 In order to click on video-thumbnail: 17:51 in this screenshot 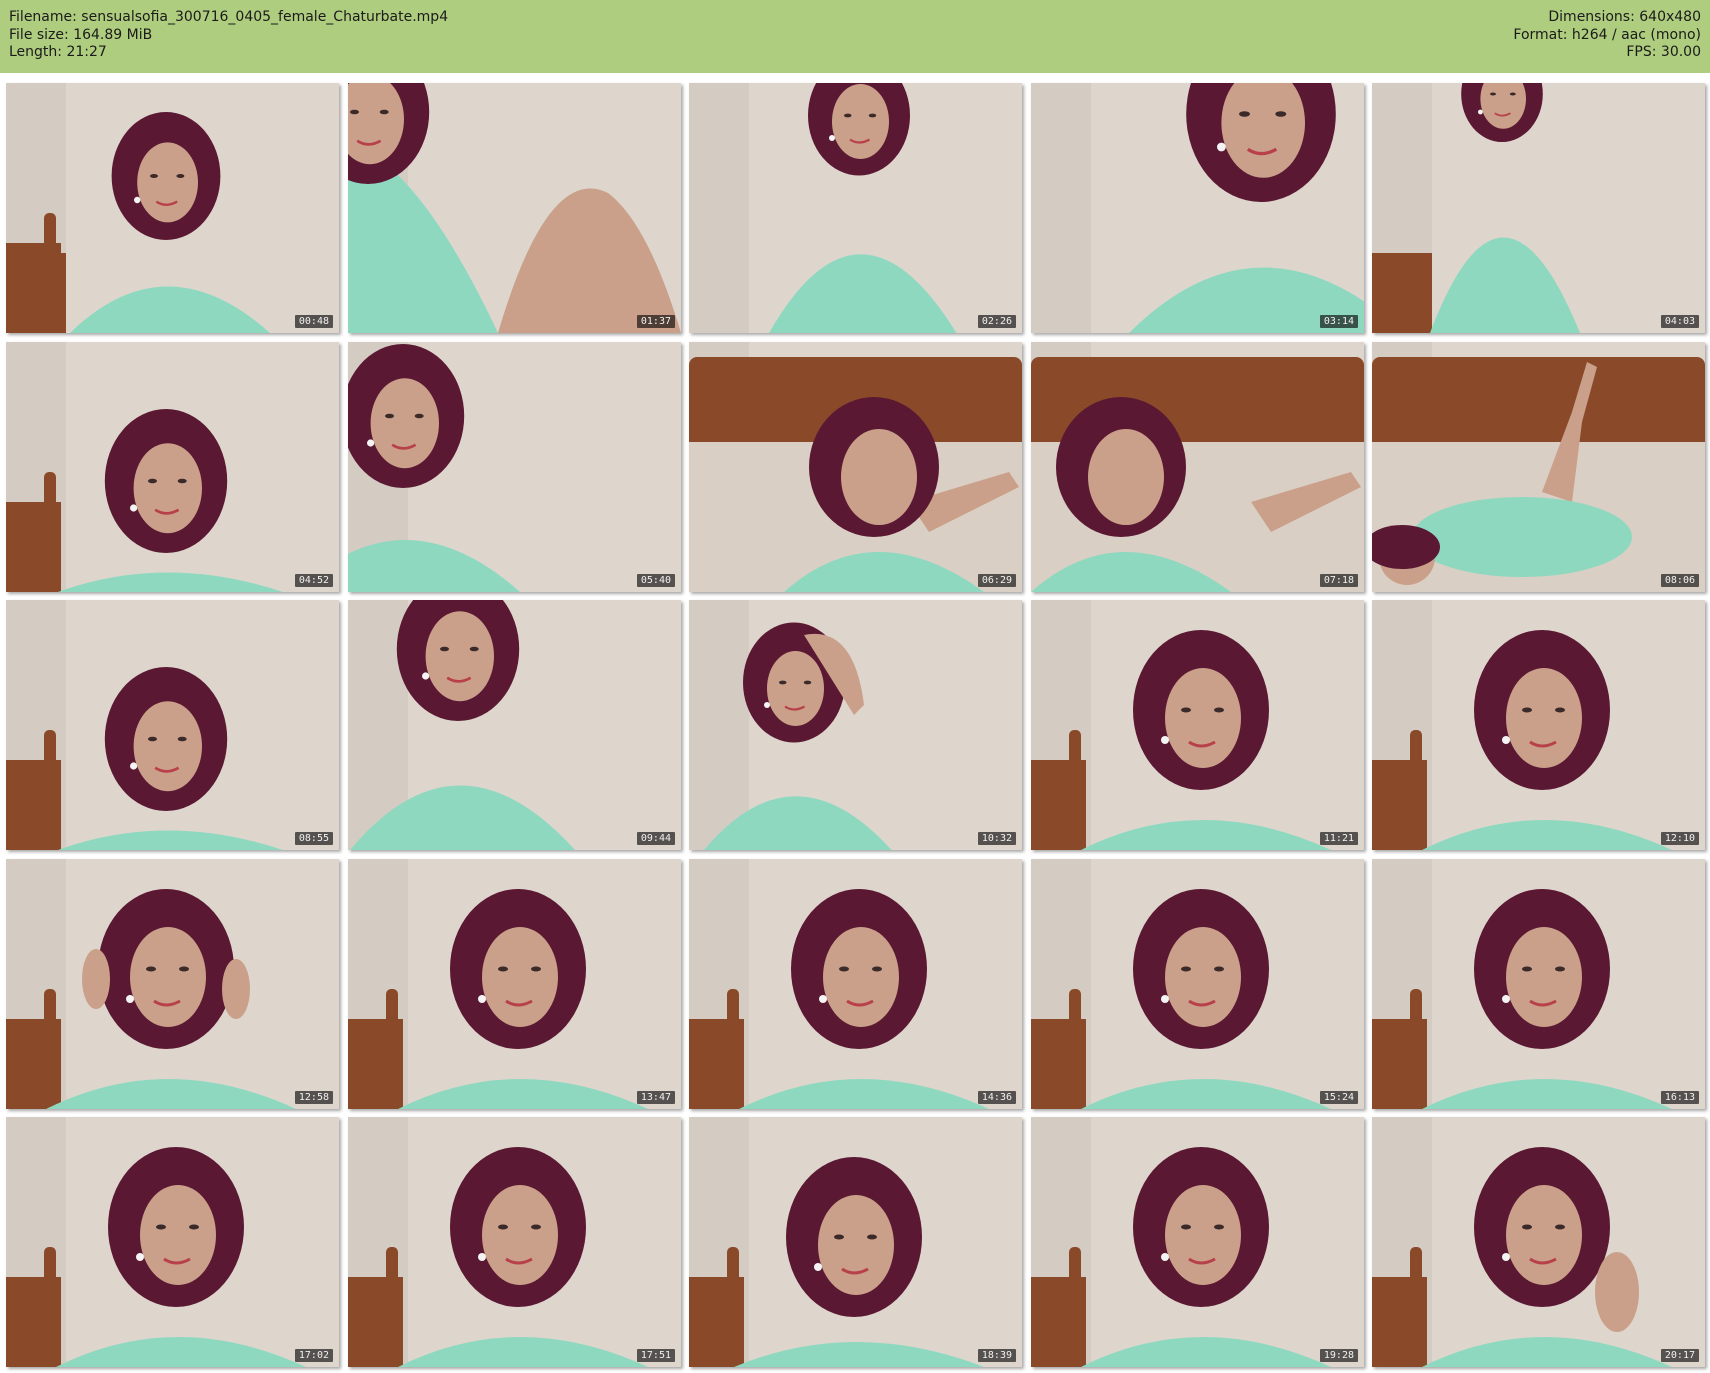, I will do `click(514, 1242)`.